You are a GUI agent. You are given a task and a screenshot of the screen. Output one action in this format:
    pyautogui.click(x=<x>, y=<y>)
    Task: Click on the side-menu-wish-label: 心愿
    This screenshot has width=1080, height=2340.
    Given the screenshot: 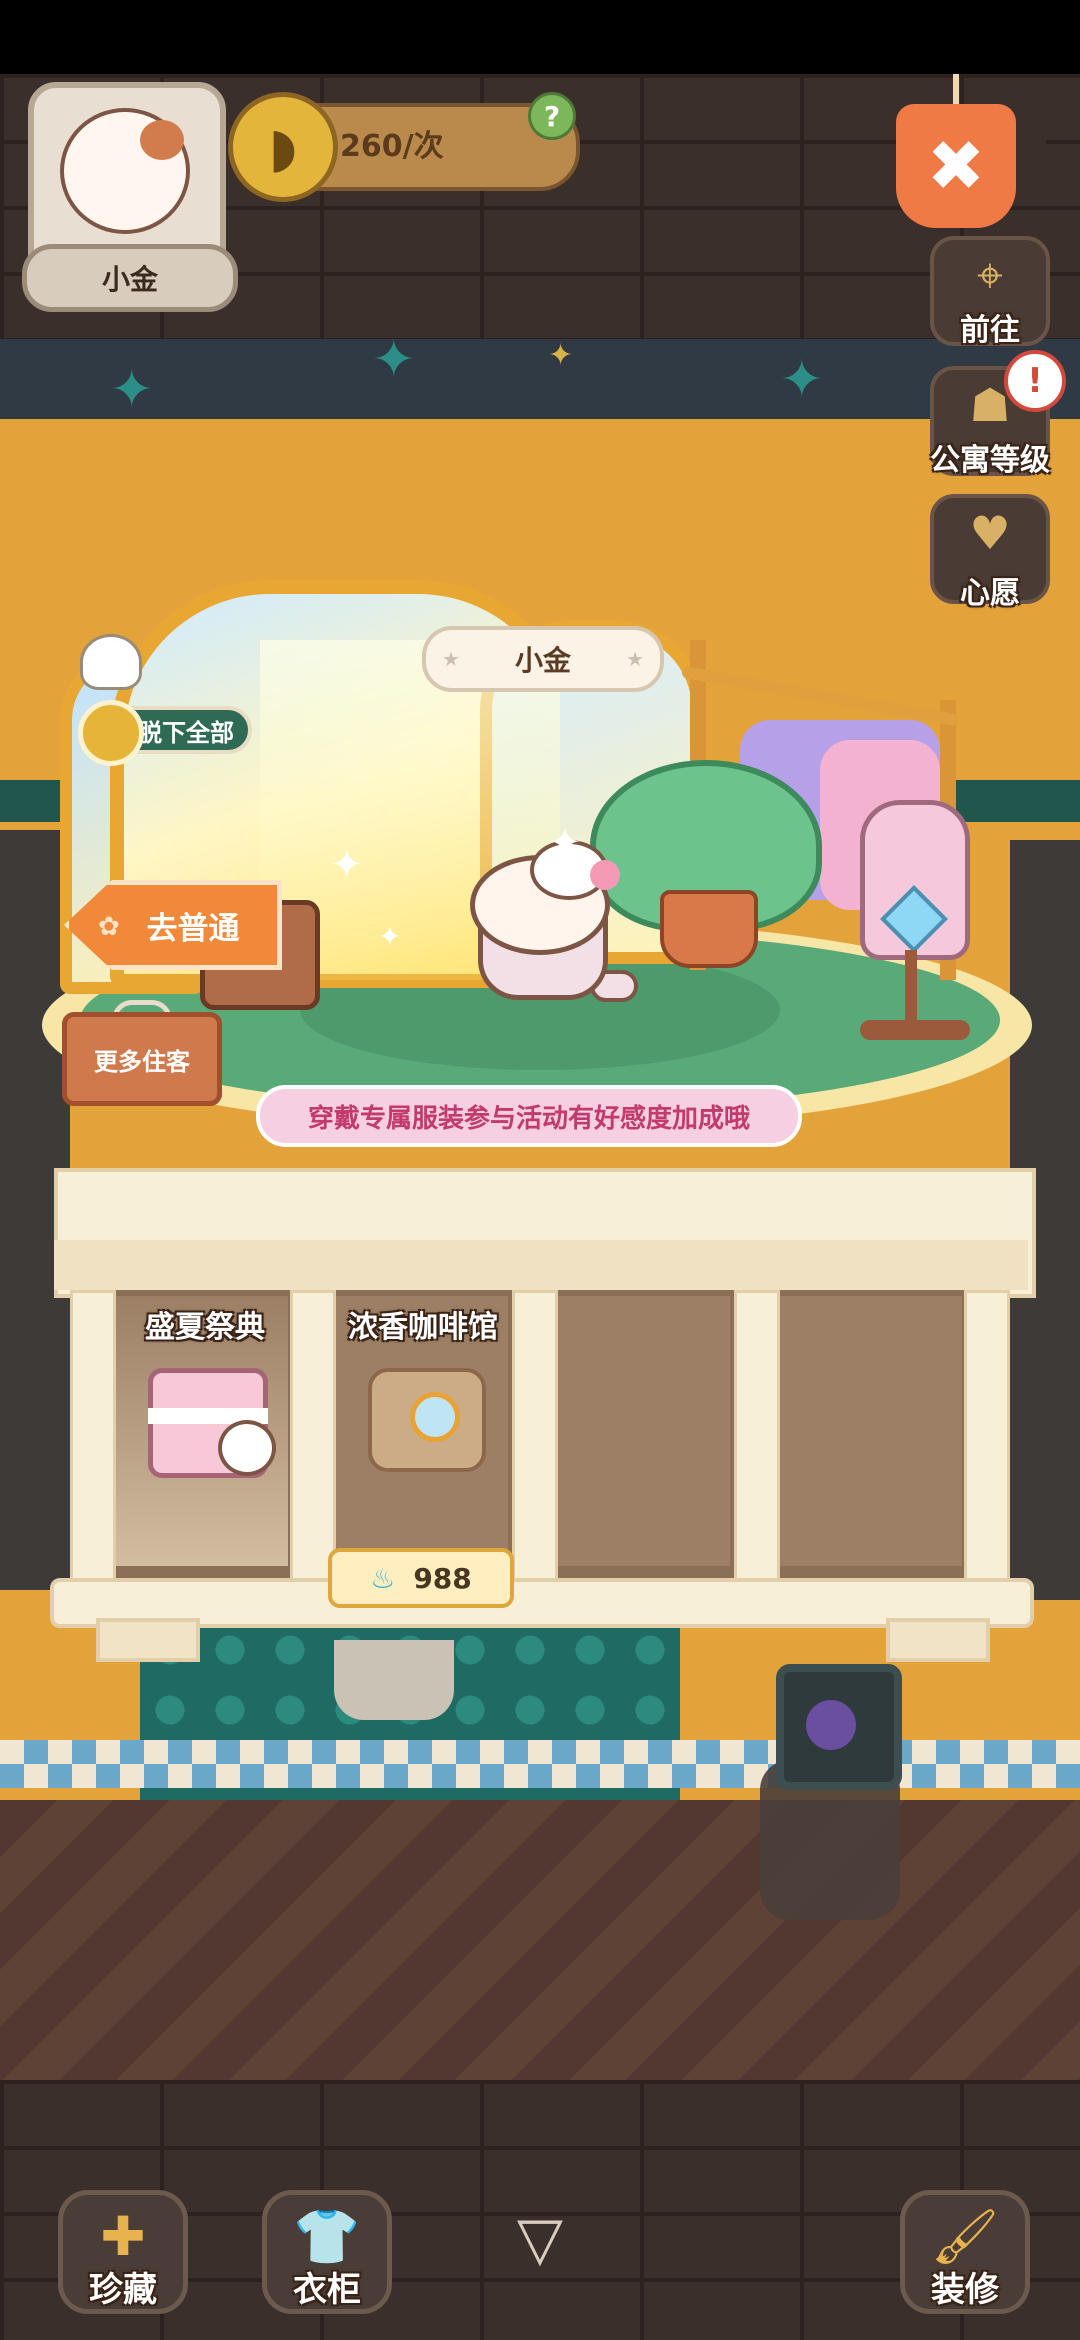 What is the action you would take?
    pyautogui.click(x=990, y=593)
    